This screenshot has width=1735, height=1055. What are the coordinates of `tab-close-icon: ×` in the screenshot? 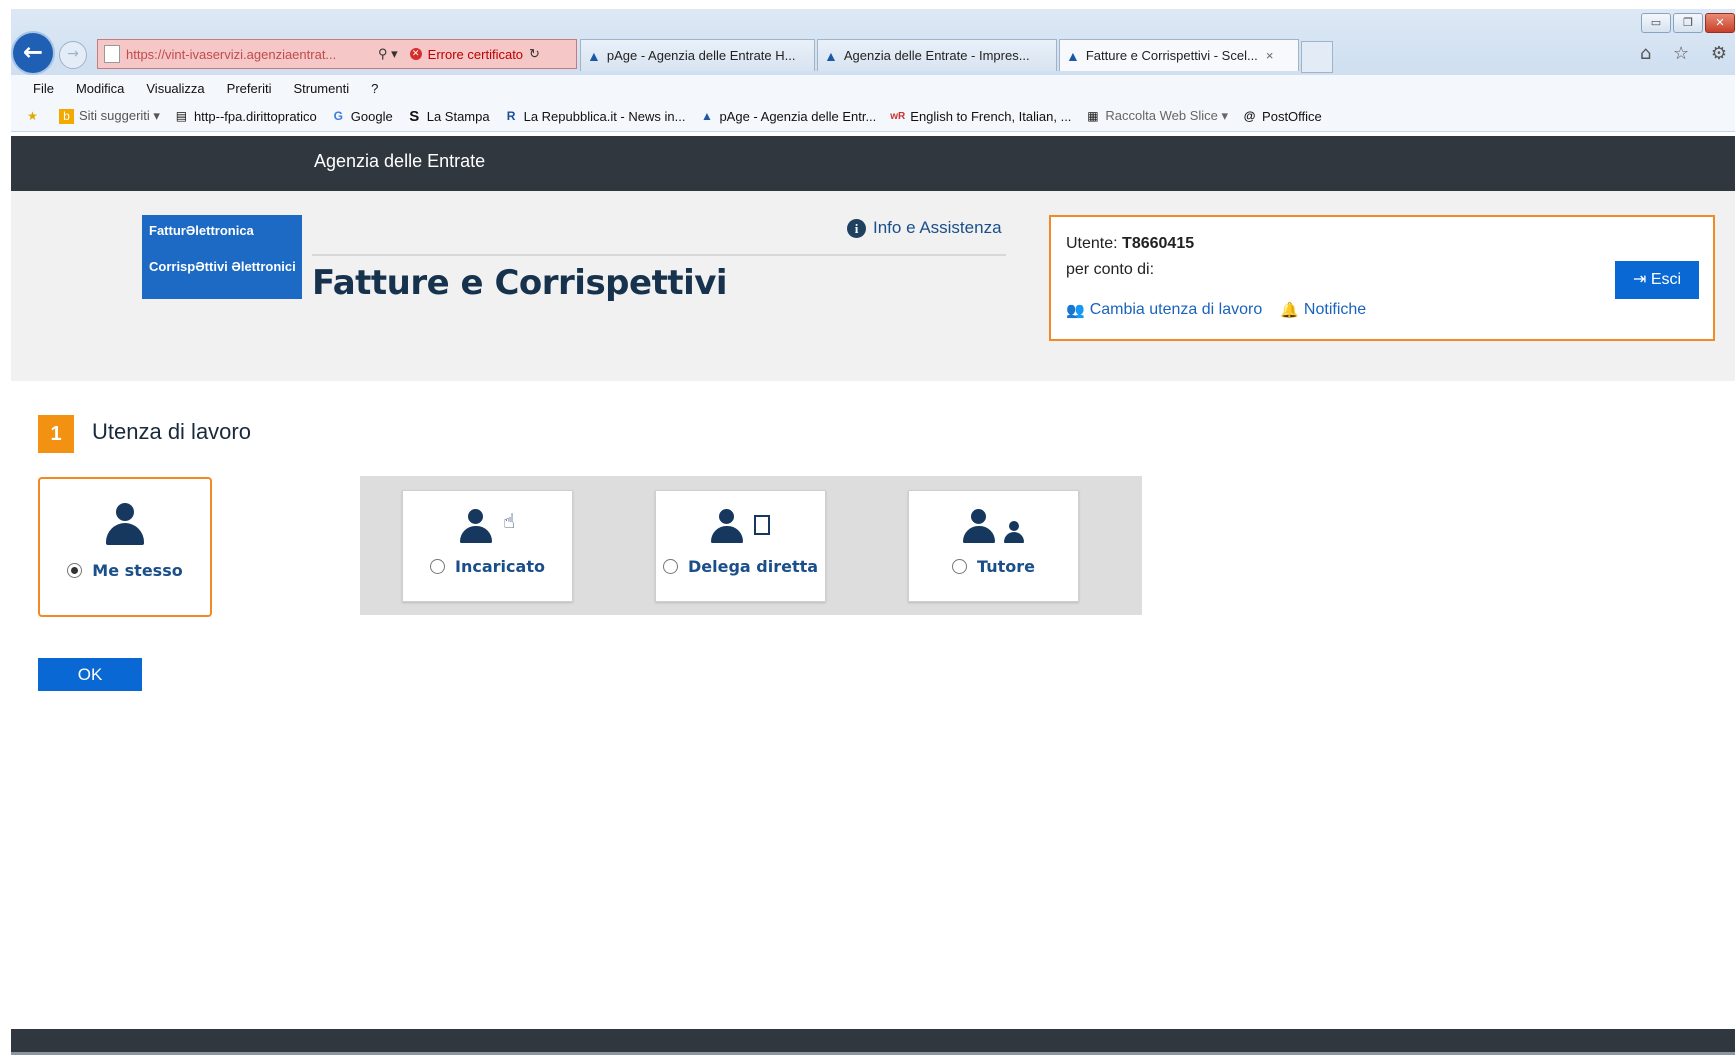 It's located at (1270, 55).